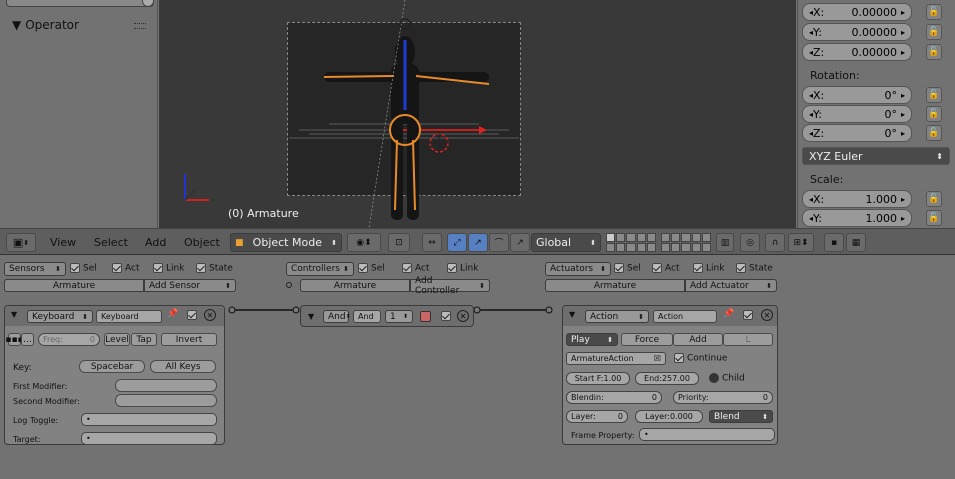 This screenshot has height=479, width=955. Describe the element at coordinates (857, 95) in the screenshot. I see `rotation-x-field: ◂ X: 0° ▸` at that location.